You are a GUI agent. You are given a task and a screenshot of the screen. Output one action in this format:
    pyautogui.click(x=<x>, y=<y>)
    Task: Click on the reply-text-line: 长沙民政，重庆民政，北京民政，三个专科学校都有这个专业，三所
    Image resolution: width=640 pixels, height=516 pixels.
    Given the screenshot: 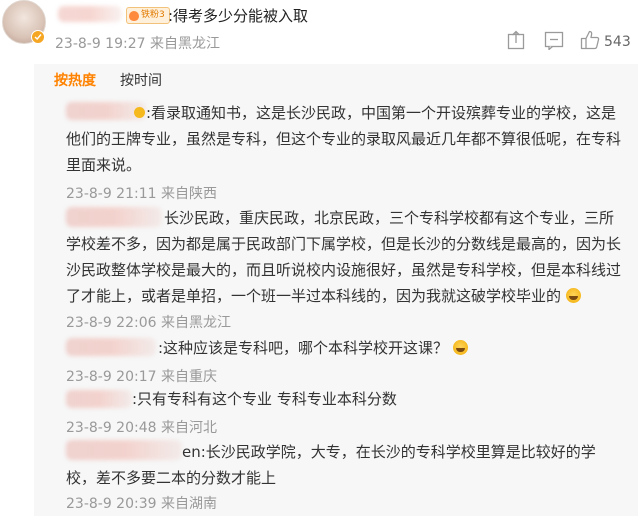 What is the action you would take?
    pyautogui.click(x=389, y=218)
    